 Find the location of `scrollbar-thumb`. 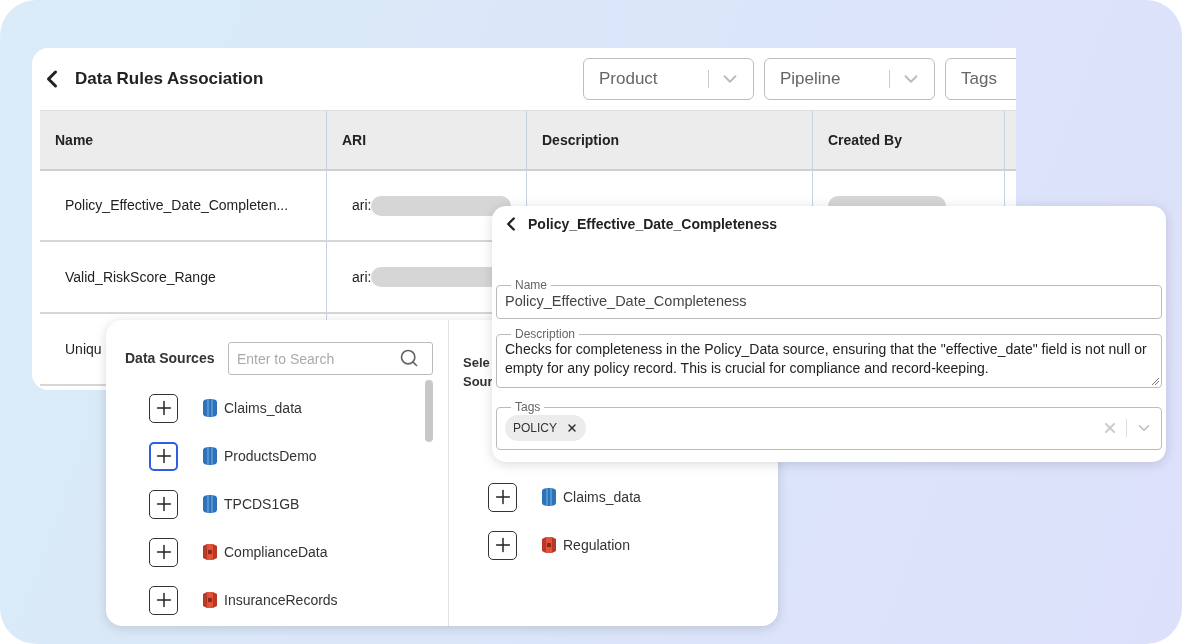

scrollbar-thumb is located at coordinates (429, 411).